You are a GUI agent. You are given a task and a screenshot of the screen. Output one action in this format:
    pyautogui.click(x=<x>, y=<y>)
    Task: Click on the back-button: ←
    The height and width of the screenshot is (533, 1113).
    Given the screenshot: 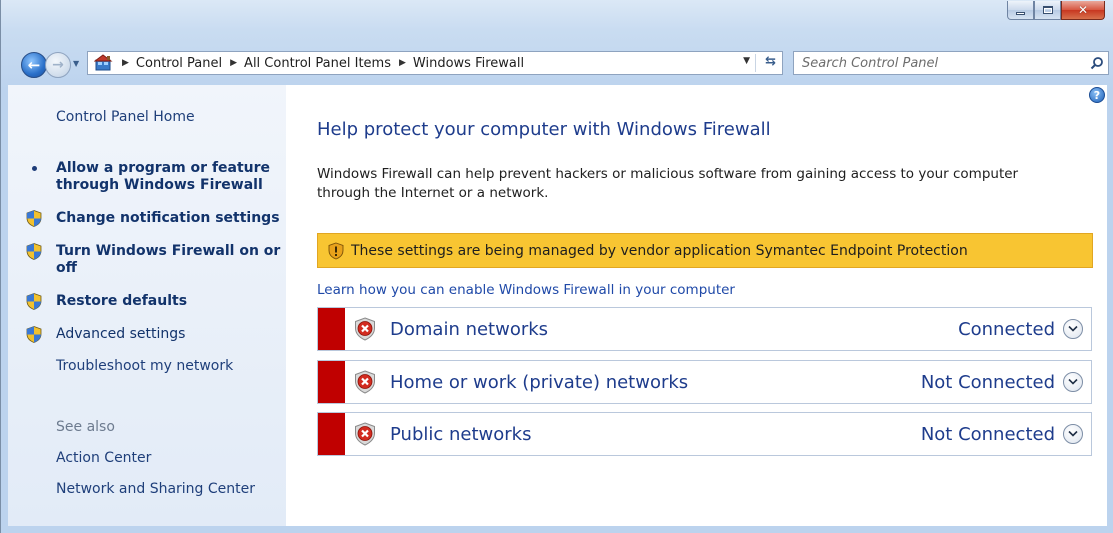 What is the action you would take?
    pyautogui.click(x=34, y=65)
    